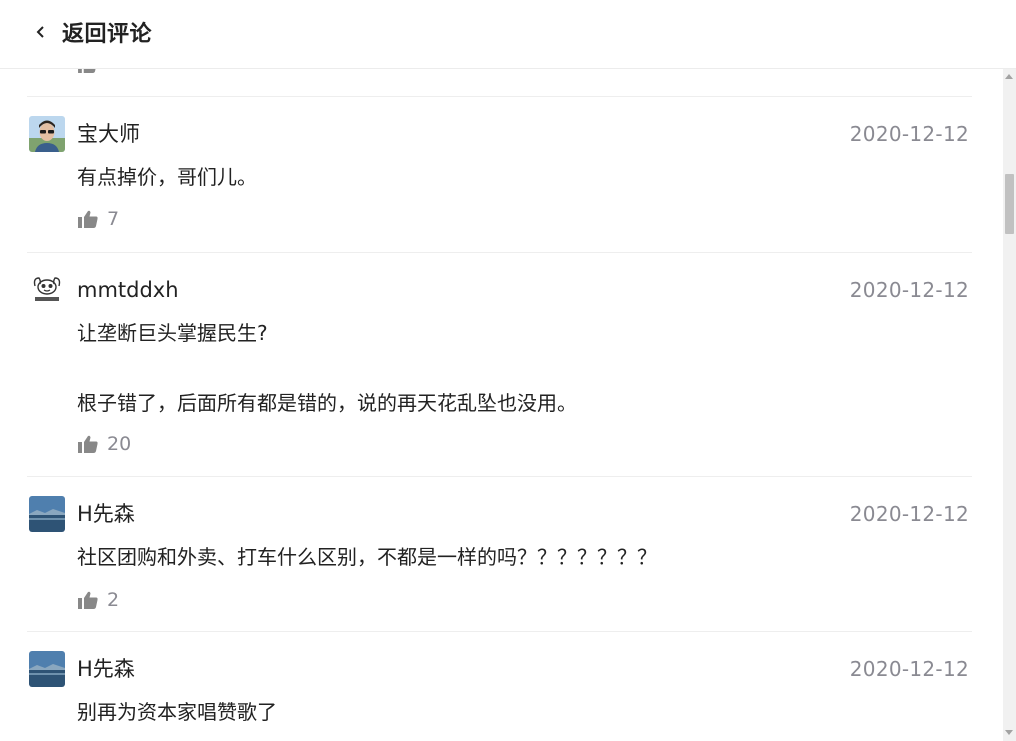  Describe the element at coordinates (517, 712) in the screenshot. I see `comment-text: 别再为资本家唱赞歌了` at that location.